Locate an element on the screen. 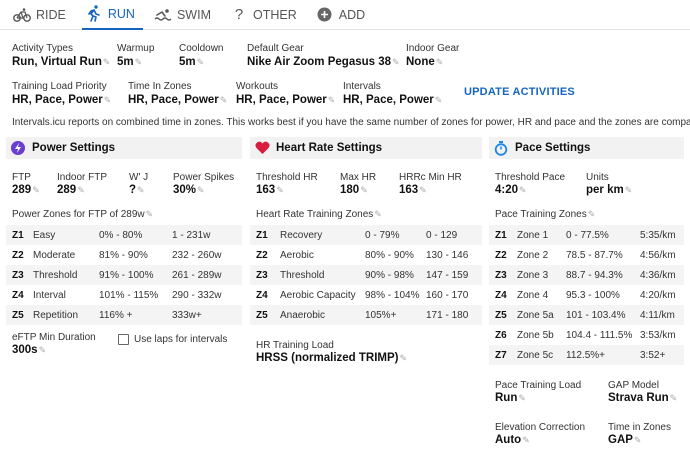 The image size is (690, 450). table-row: Z2 Zone 2 78.5 - 87.7% 4:56/km is located at coordinates (586, 255).